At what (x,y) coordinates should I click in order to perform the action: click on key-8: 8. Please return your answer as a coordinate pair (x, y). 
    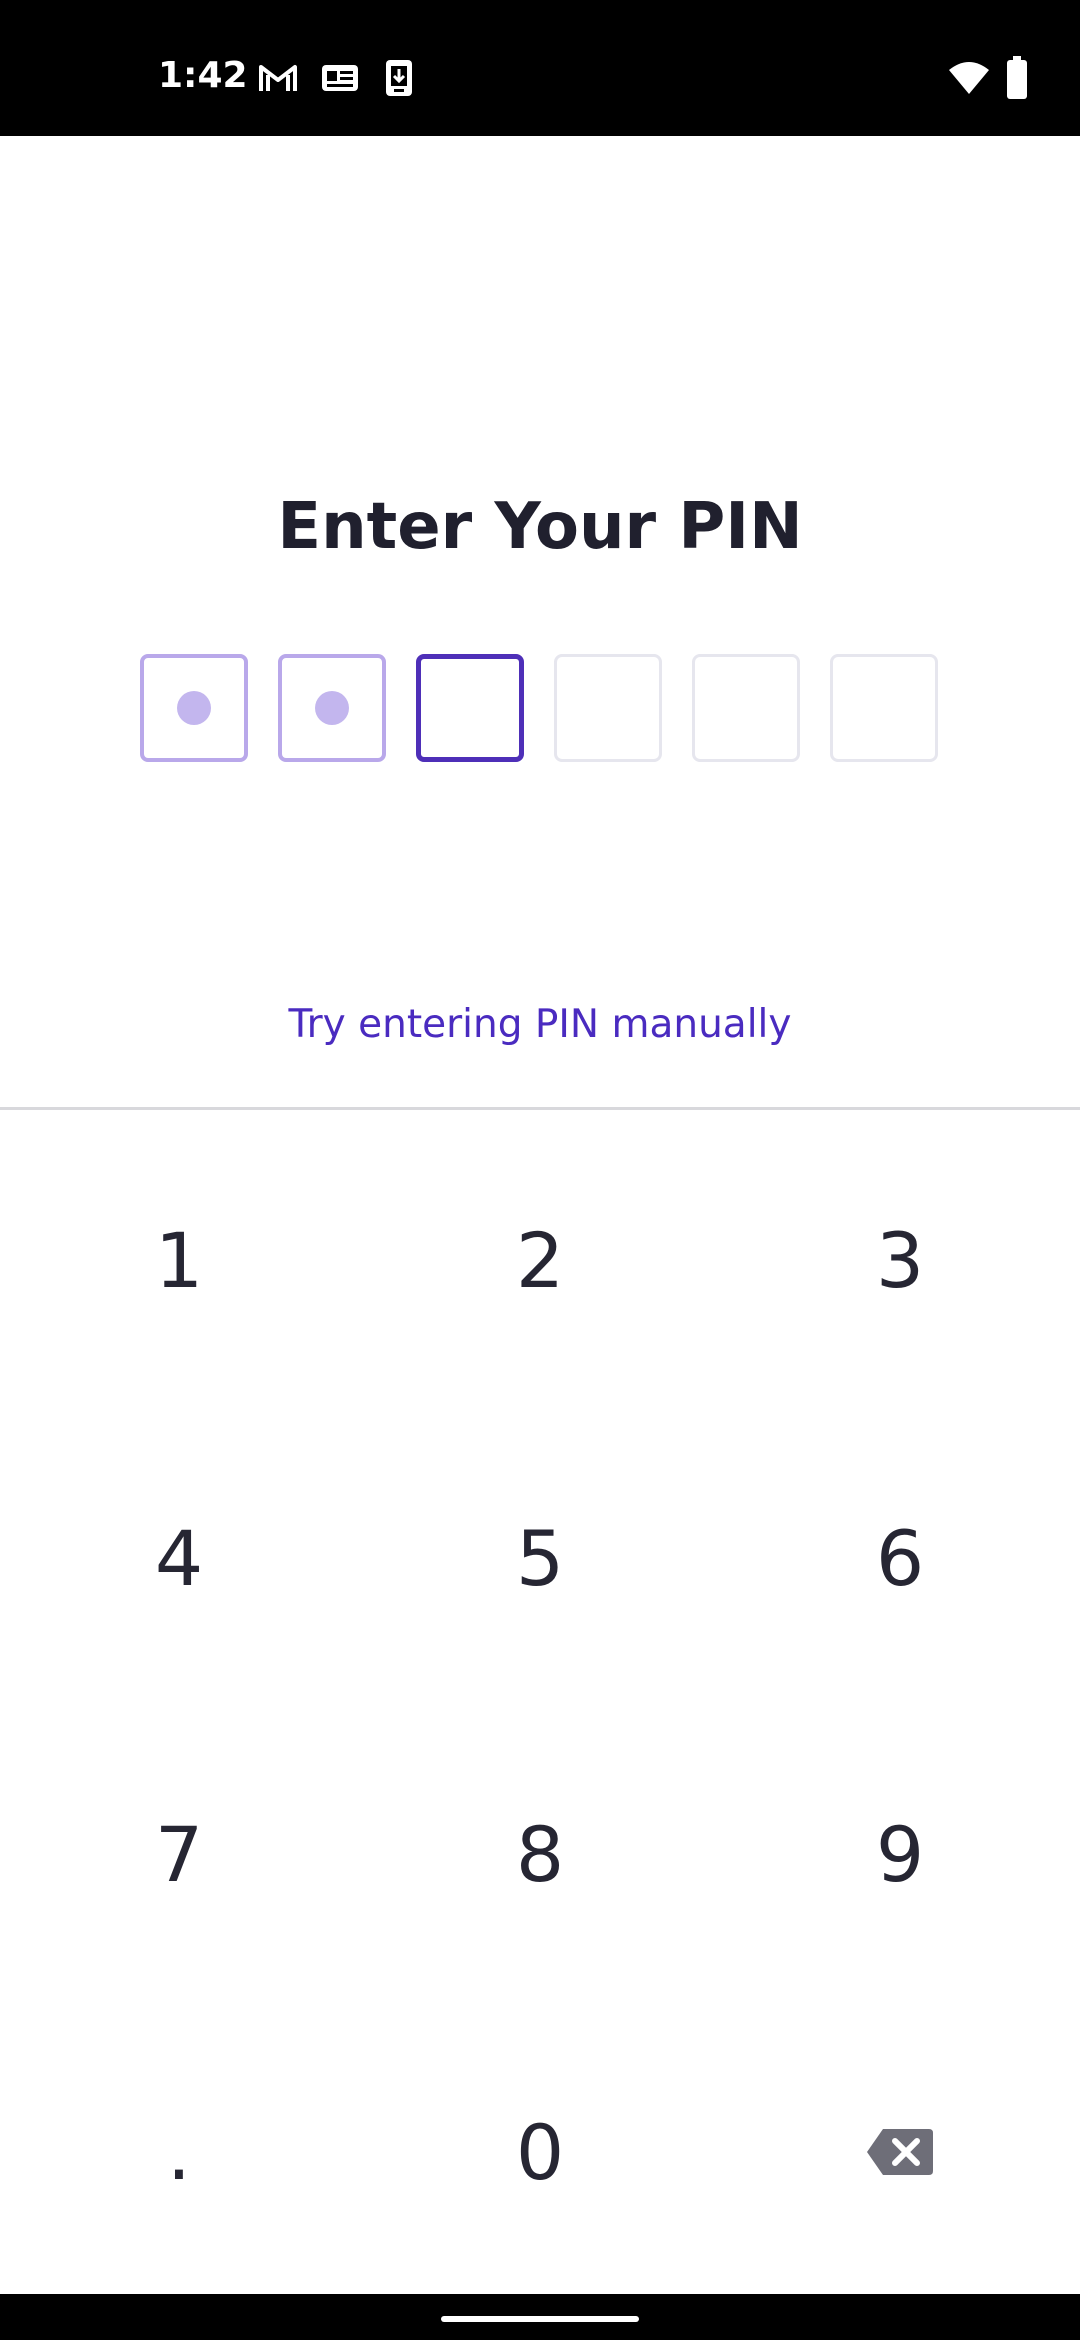
    Looking at the image, I should click on (540, 1854).